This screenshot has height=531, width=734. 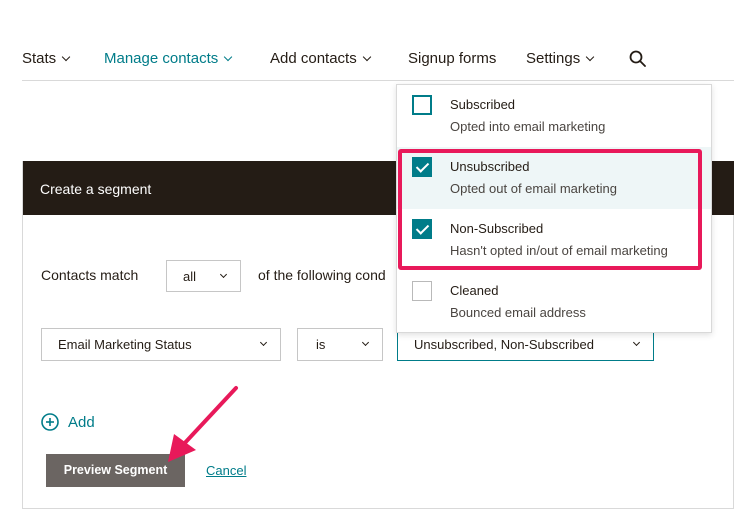 What do you see at coordinates (125, 344) in the screenshot?
I see `condition-field-value: Email Marketing Status` at bounding box center [125, 344].